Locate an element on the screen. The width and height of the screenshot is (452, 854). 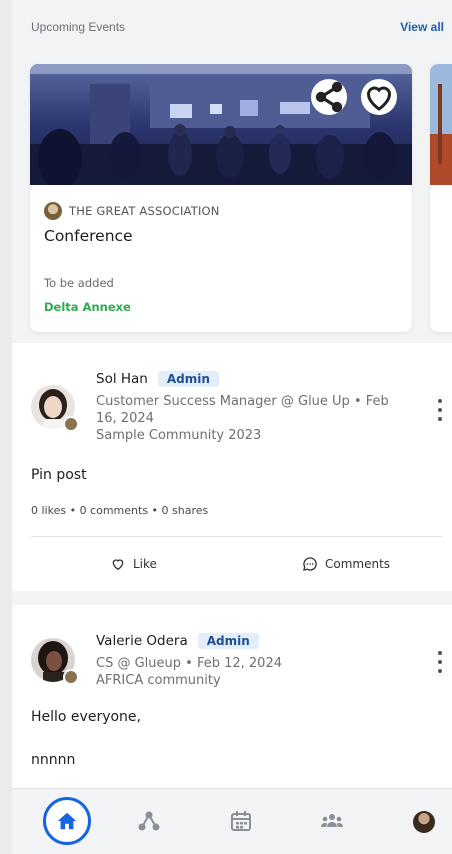
post-date-continued: 16, 2024 is located at coordinates (125, 418).